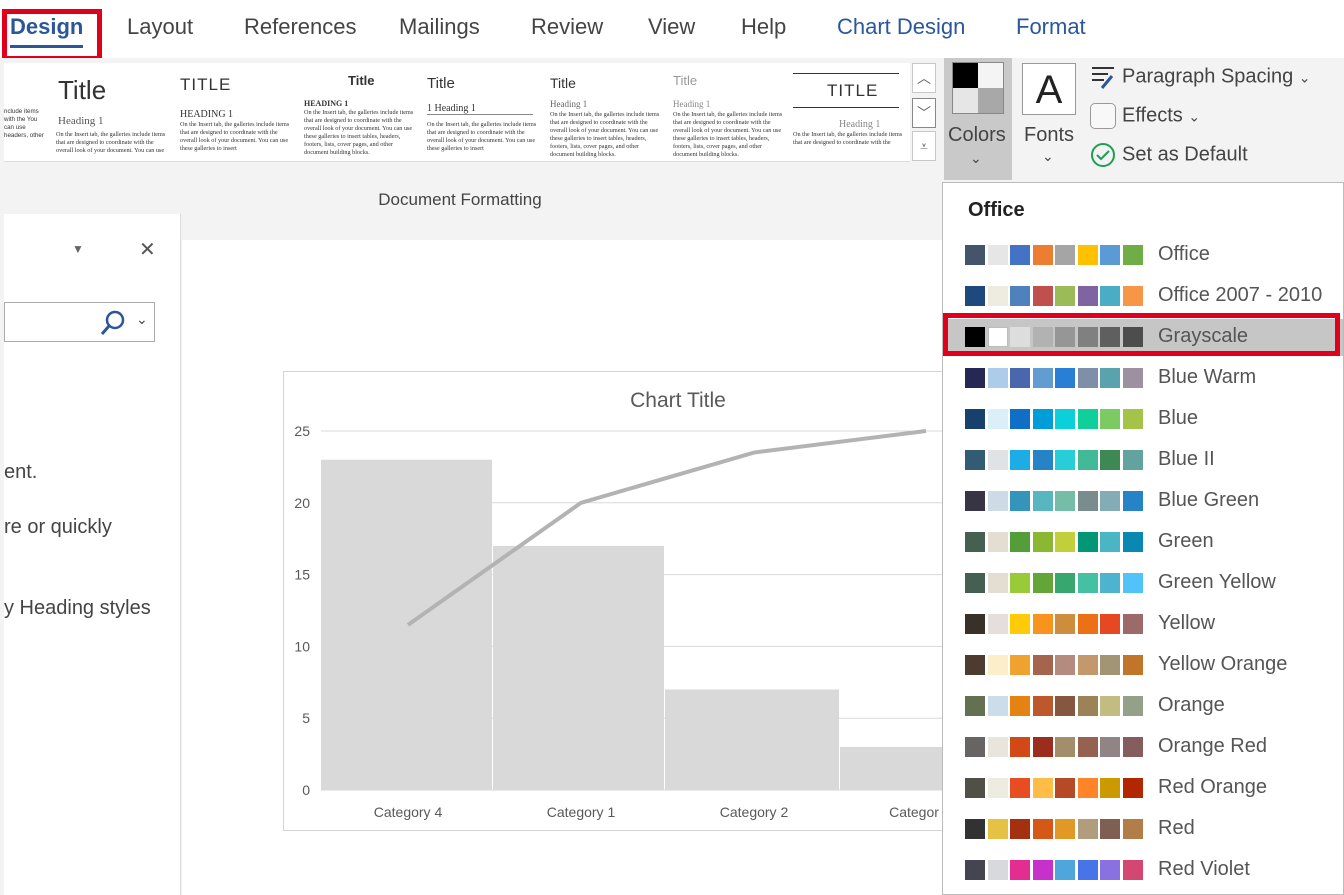 This screenshot has height=895, width=1344. I want to click on tab-mailings: Mailings, so click(439, 27).